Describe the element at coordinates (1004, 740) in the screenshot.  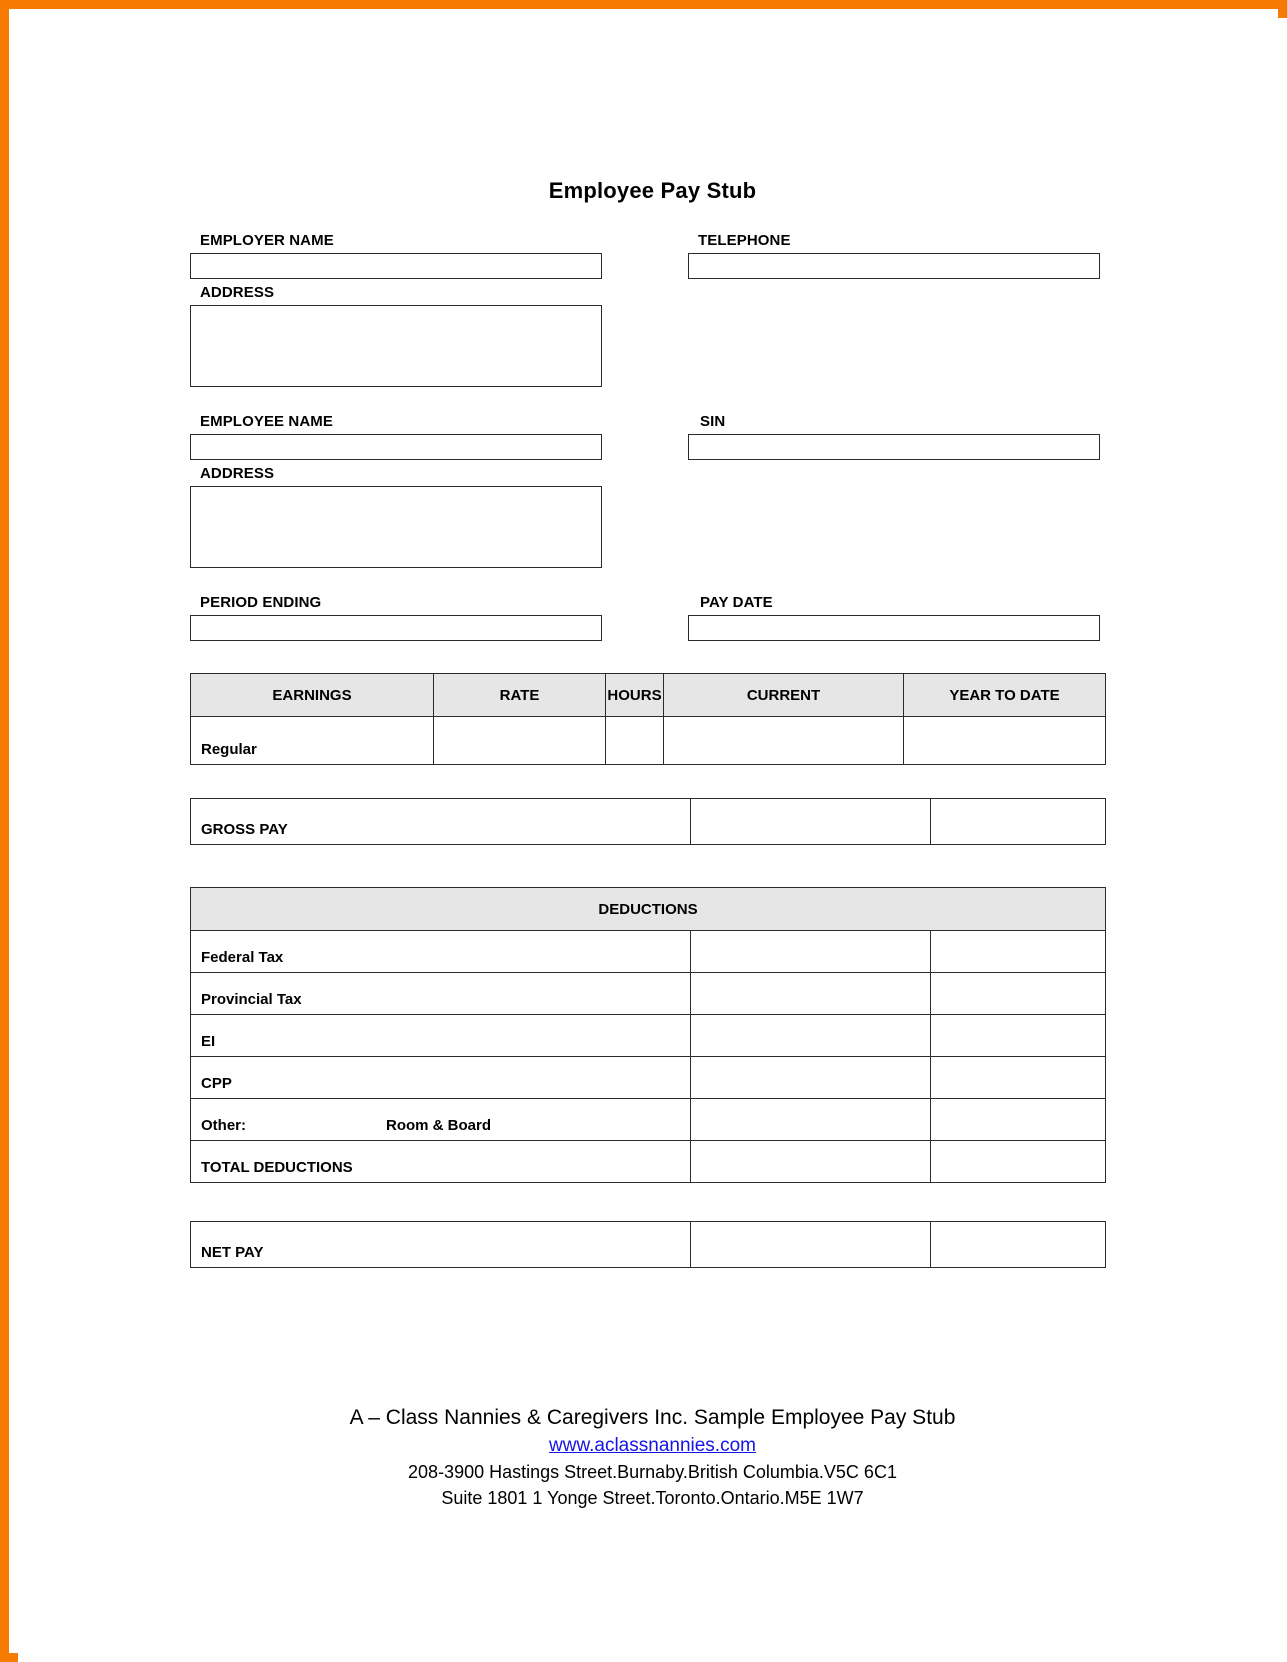
I see `earnings-row-regular-ytd` at that location.